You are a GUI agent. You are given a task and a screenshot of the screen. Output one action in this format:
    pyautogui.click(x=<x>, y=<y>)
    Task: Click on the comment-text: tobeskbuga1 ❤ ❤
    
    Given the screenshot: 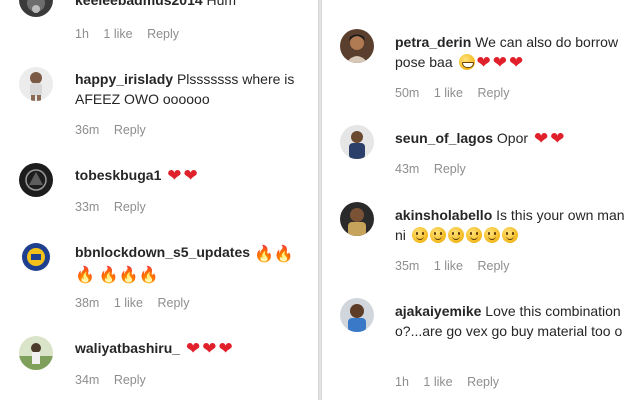 What is the action you would take?
    pyautogui.click(x=192, y=175)
    